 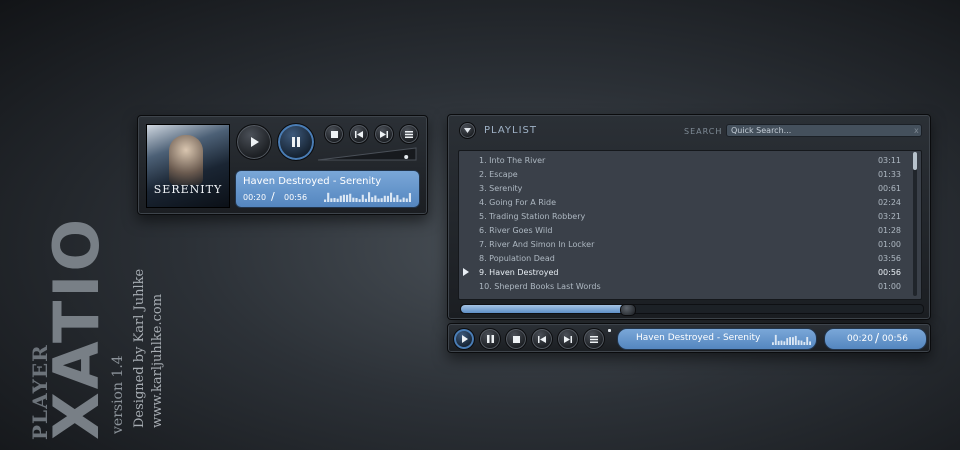 What do you see at coordinates (255, 197) in the screenshot?
I see `elapsed-time: 00:20` at bounding box center [255, 197].